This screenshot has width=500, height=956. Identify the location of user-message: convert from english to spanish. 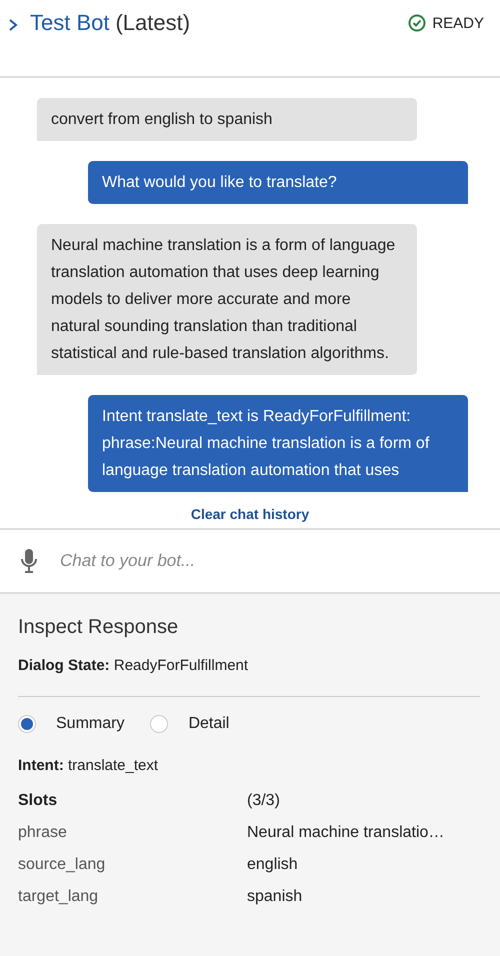
(227, 119).